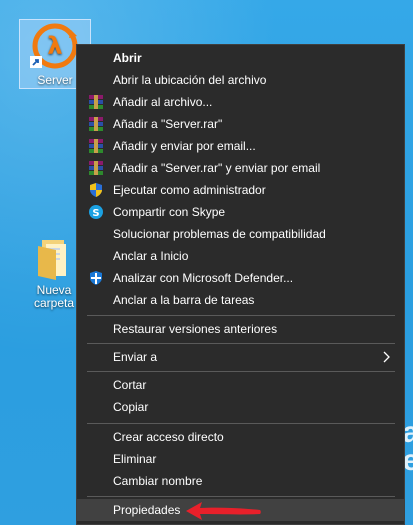  Describe the element at coordinates (151, 256) in the screenshot. I see `menu-item-label: Anclar a Inicio` at that location.